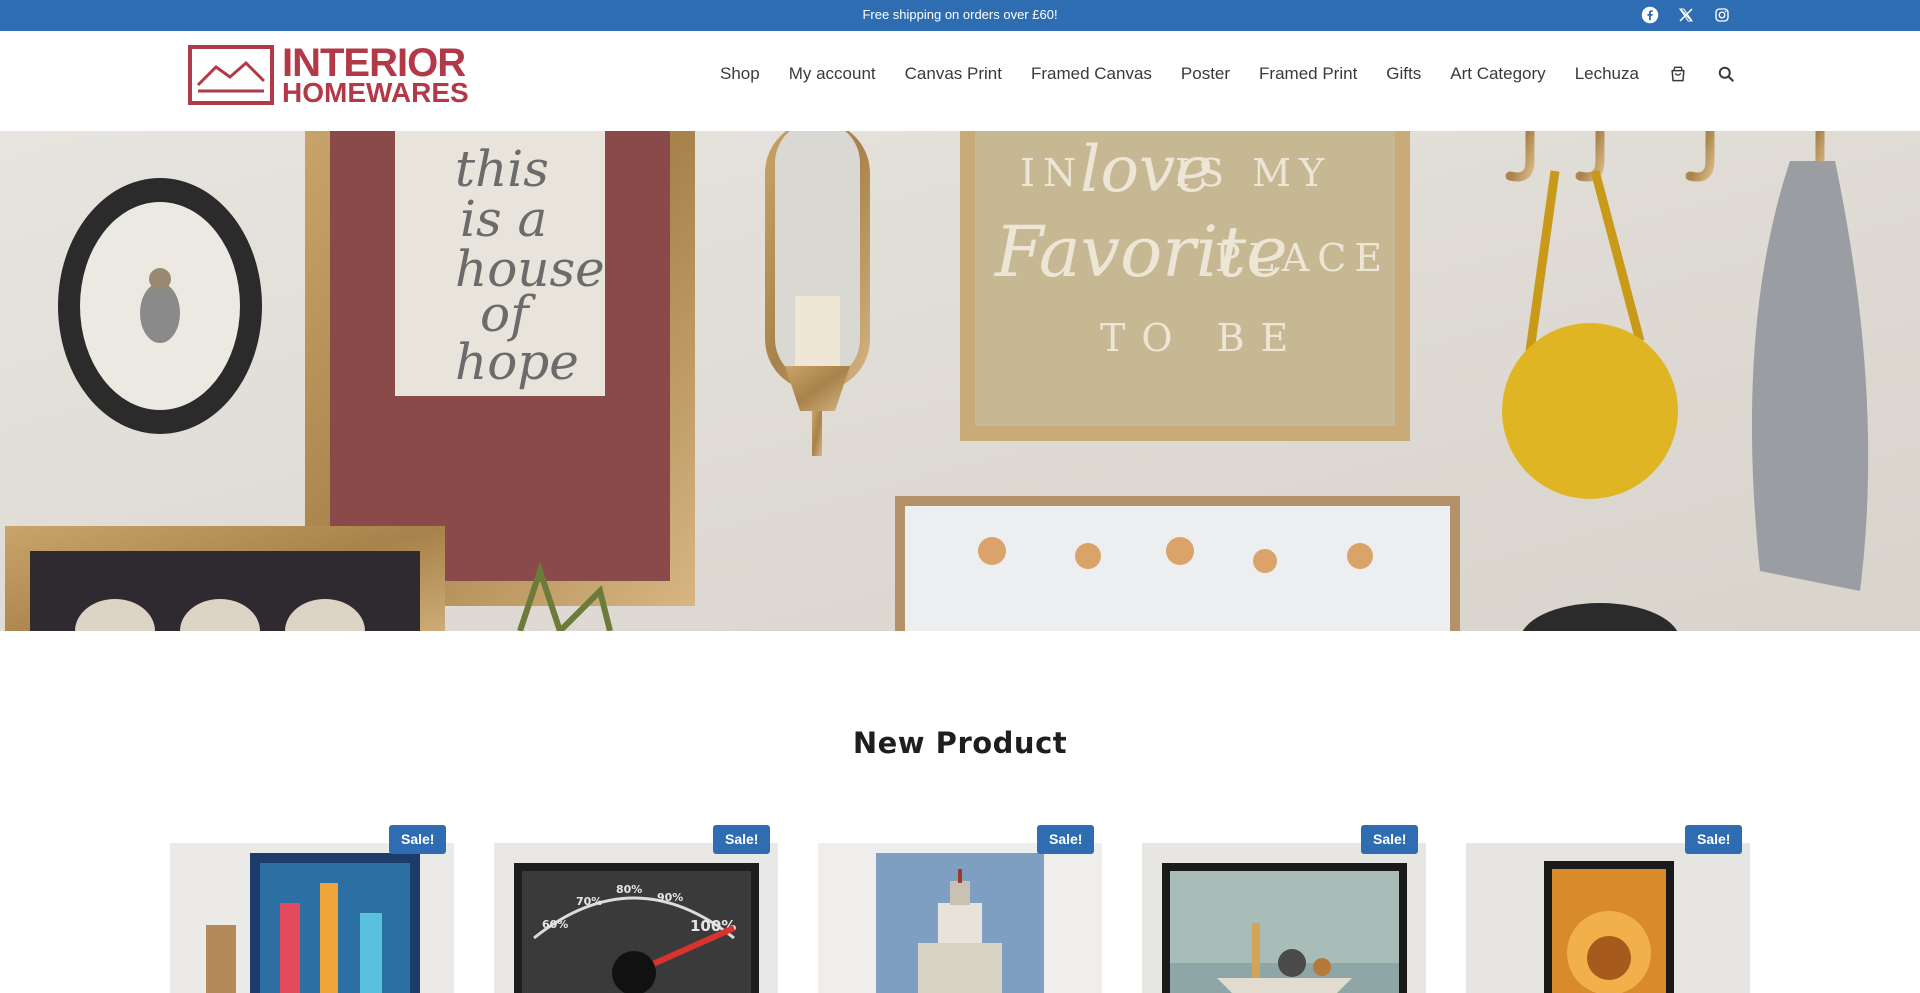  What do you see at coordinates (1497, 74) in the screenshot?
I see `nav-item-art-category: Art Category` at bounding box center [1497, 74].